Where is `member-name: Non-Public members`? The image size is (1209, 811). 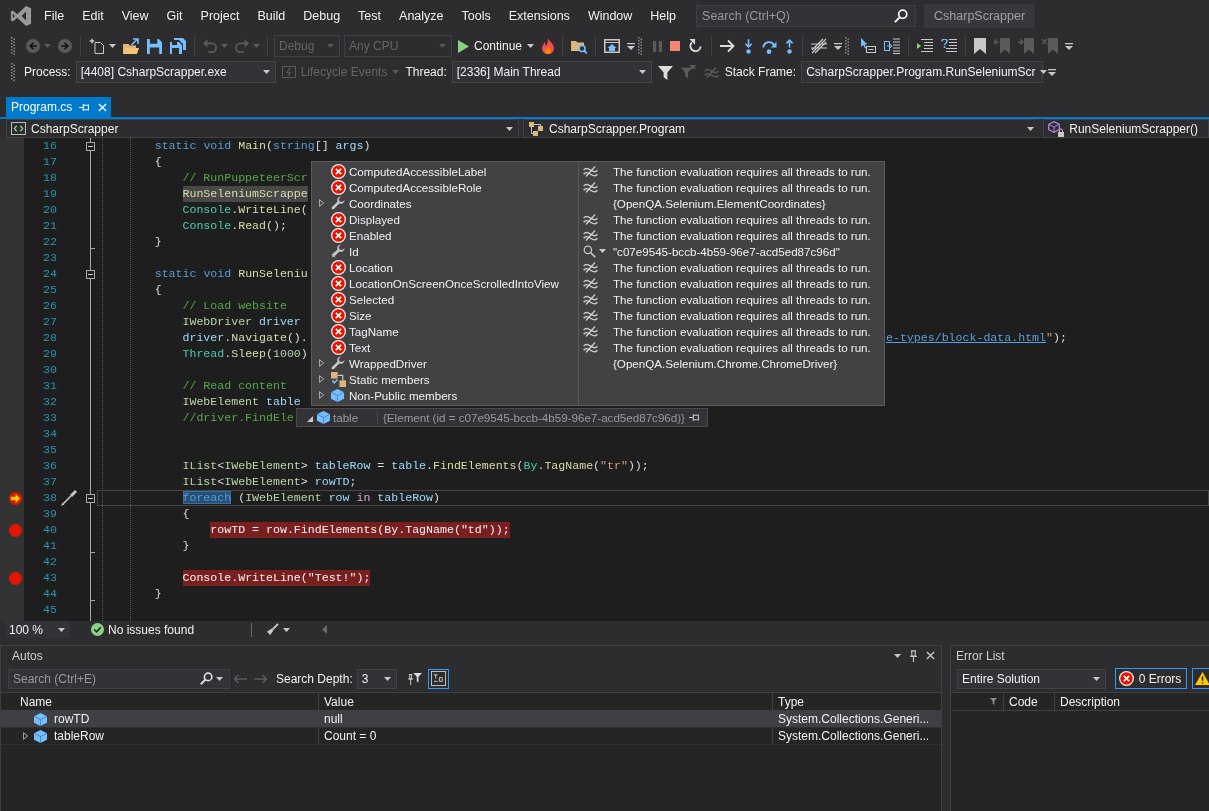
member-name: Non-Public members is located at coordinates (464, 395).